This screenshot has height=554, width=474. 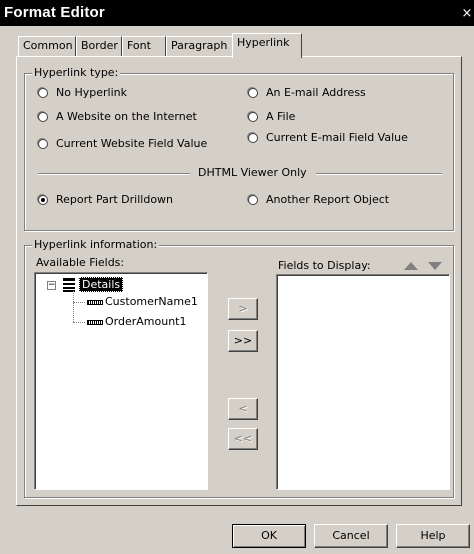 I want to click on radio-file: A File, so click(x=271, y=116).